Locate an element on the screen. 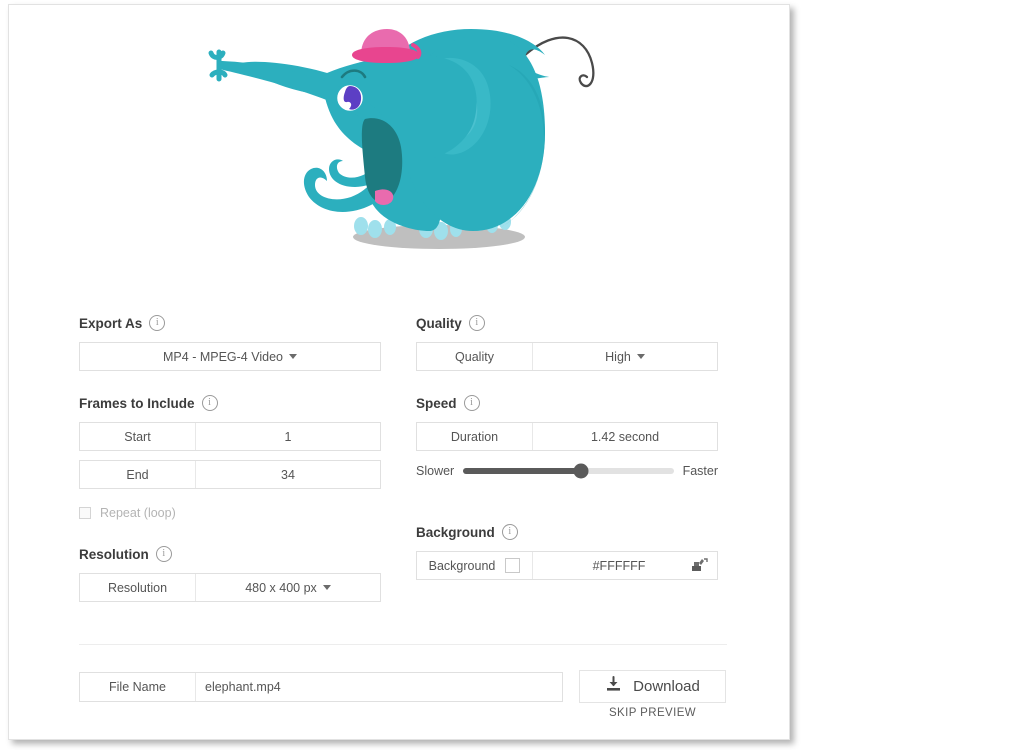  frame-start-row: Start 1 is located at coordinates (230, 436).